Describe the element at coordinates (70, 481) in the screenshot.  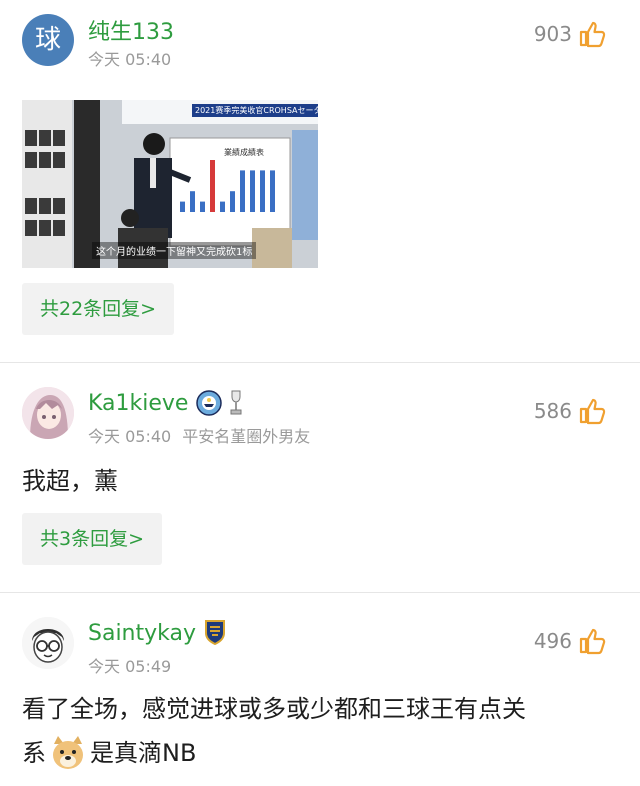
I see `comment-text: 我超，薰` at that location.